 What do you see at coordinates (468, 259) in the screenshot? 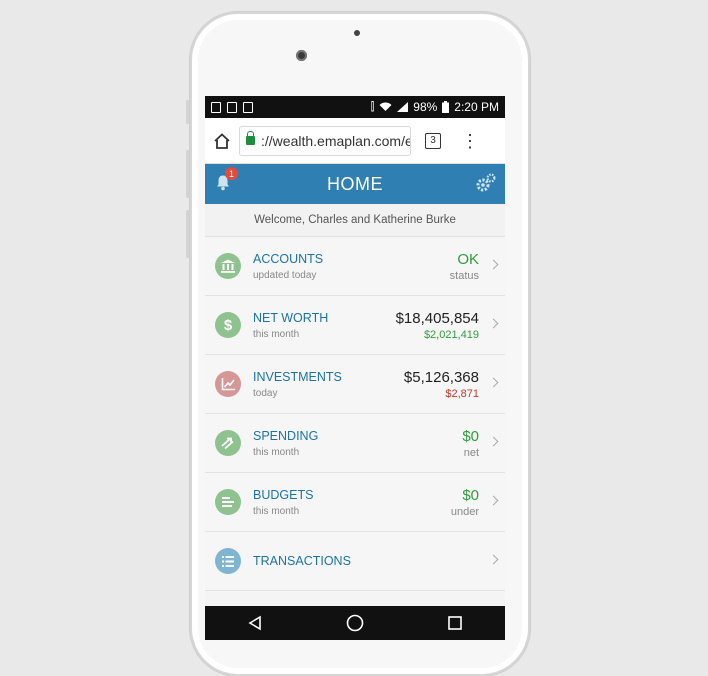
I see `accounts-status-value: OK` at bounding box center [468, 259].